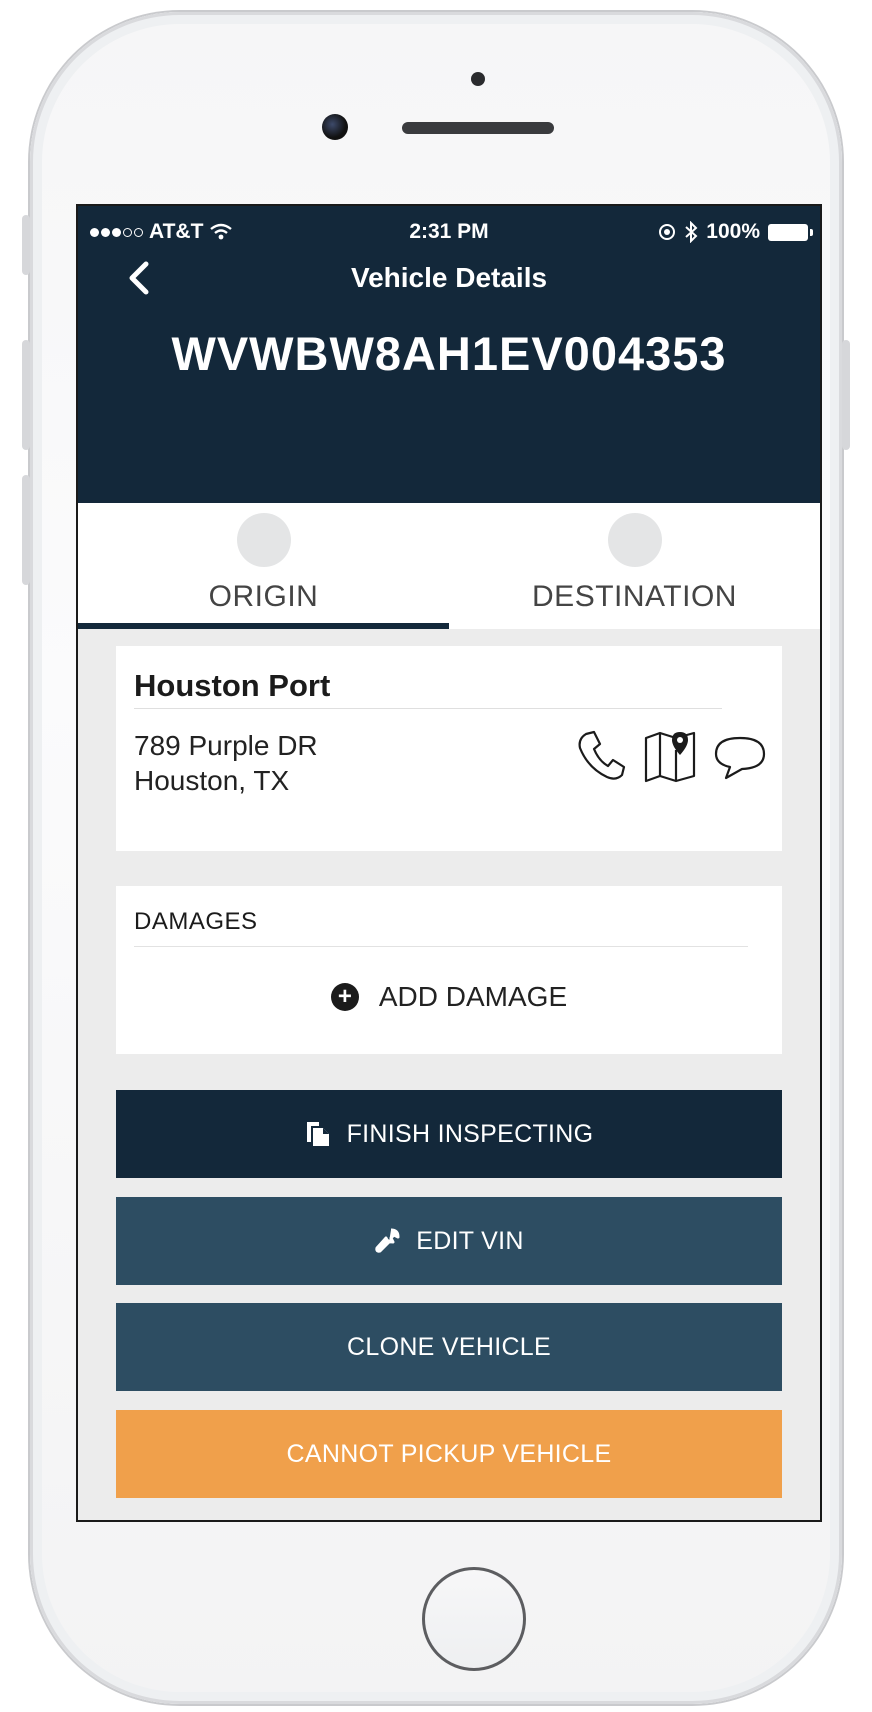 This screenshot has height=1712, width=872. Describe the element at coordinates (670, 756) in the screenshot. I see `map-pin-icon` at that location.